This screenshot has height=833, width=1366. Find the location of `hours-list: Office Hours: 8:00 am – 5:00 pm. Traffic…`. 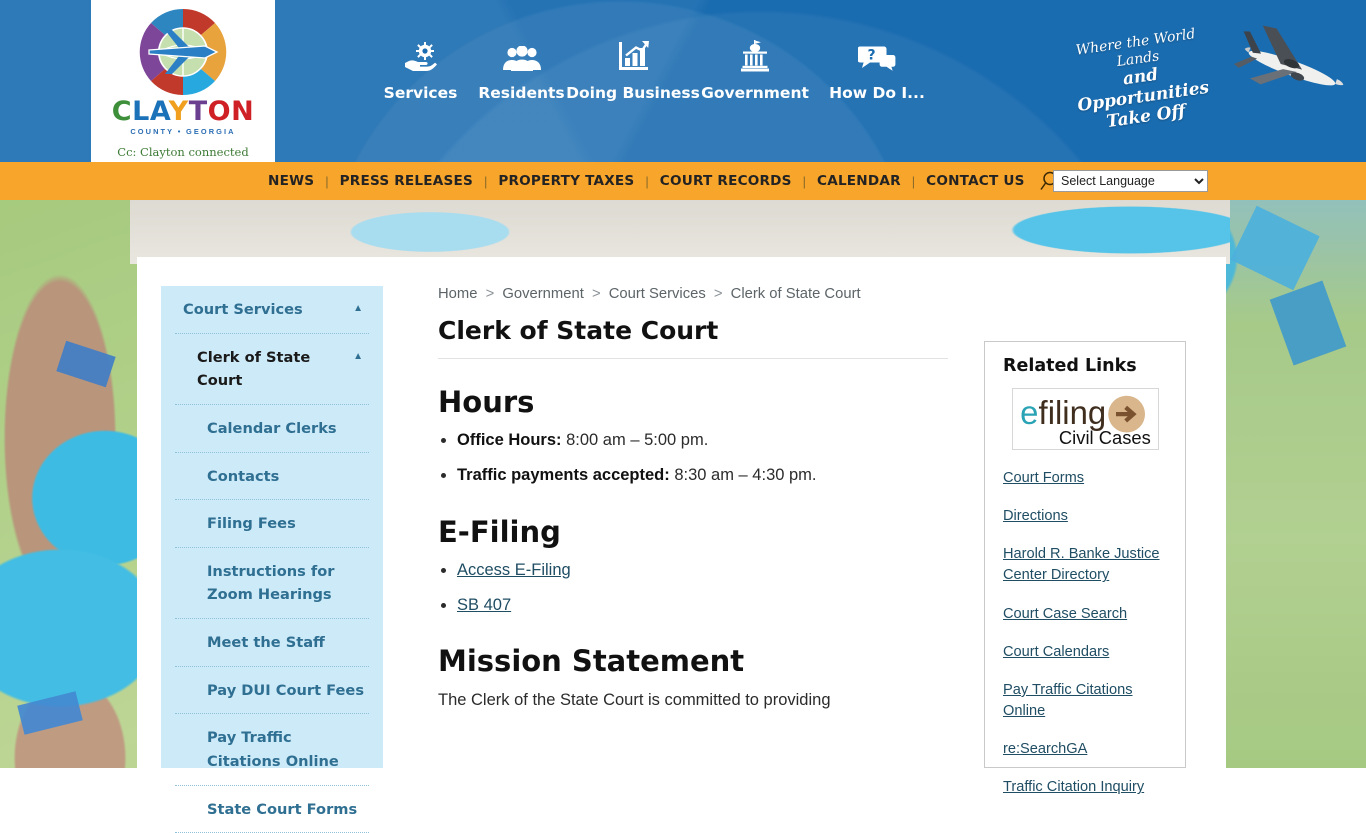

hours-list: Office Hours: 8:00 am – 5:00 pm. Traffic… is located at coordinates (693, 458).